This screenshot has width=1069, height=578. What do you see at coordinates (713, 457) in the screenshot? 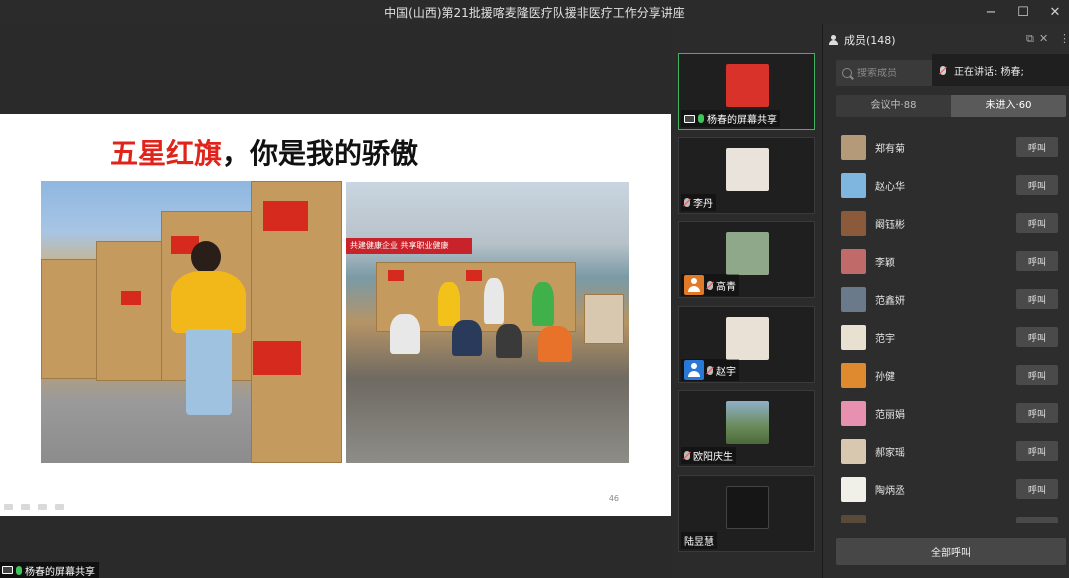
I see `tile-name: 欧阳庆生` at bounding box center [713, 457].